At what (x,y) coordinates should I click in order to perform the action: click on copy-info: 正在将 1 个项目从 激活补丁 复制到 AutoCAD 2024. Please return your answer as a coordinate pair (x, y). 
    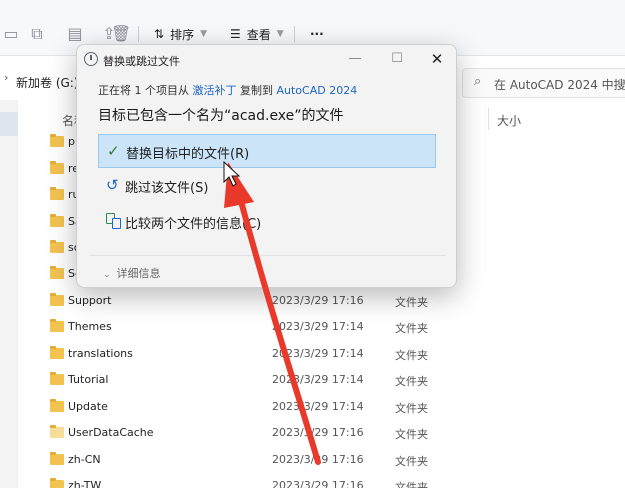
    Looking at the image, I should click on (227, 90).